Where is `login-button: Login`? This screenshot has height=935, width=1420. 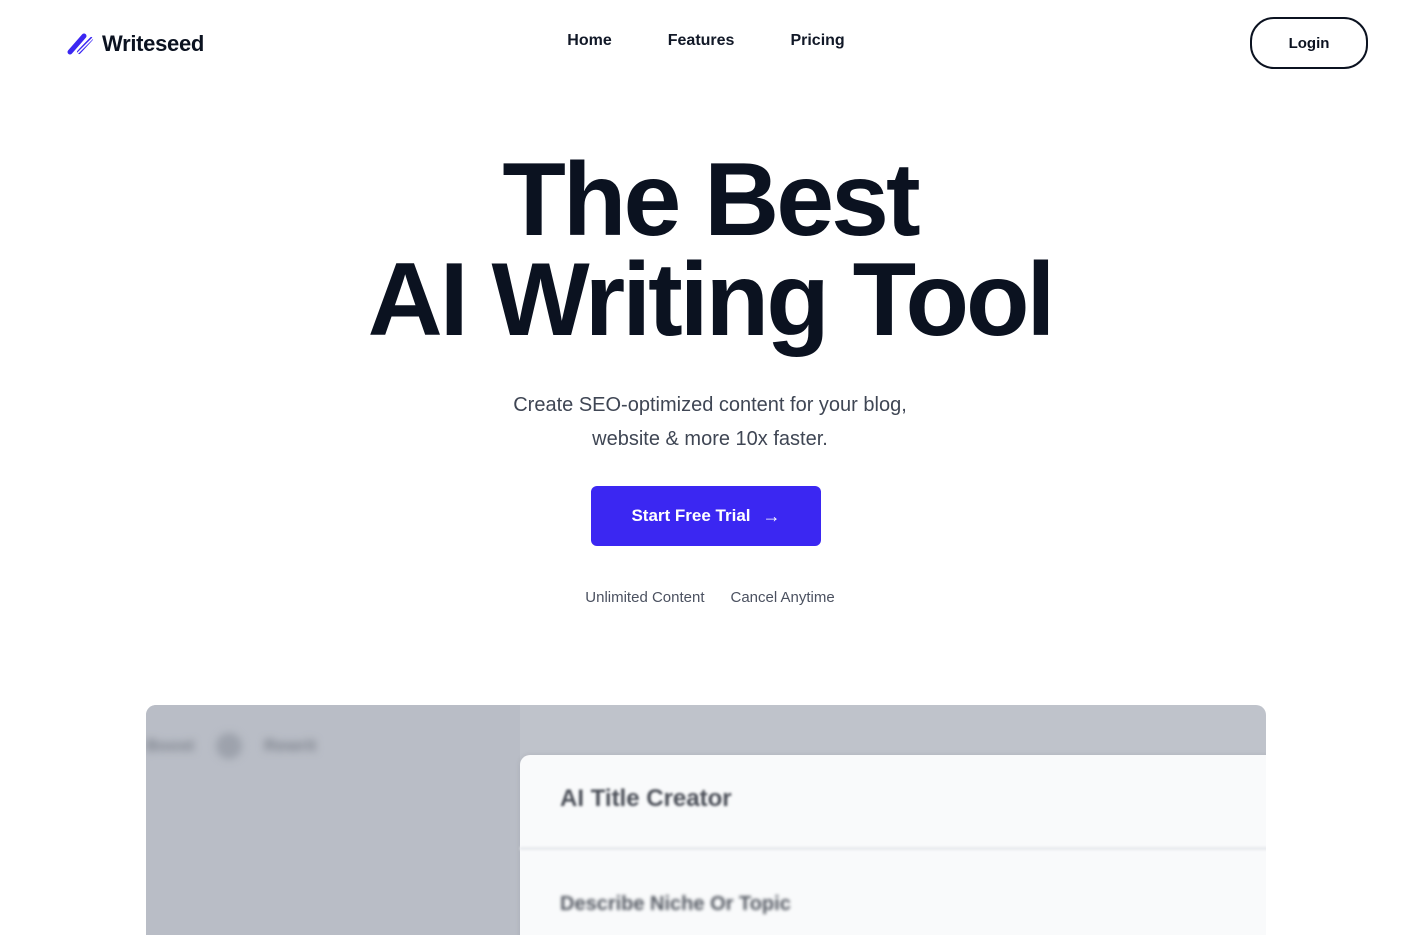
login-button: Login is located at coordinates (1309, 43).